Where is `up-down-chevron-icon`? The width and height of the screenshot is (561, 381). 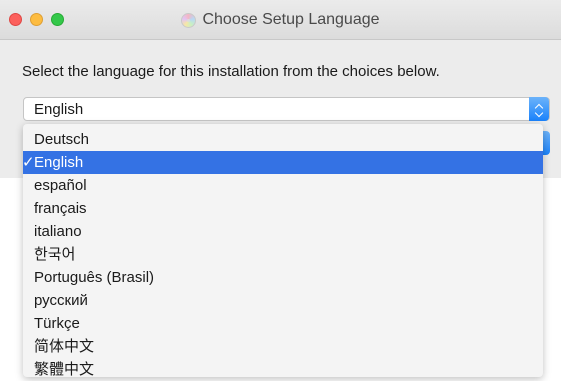 up-down-chevron-icon is located at coordinates (539, 109).